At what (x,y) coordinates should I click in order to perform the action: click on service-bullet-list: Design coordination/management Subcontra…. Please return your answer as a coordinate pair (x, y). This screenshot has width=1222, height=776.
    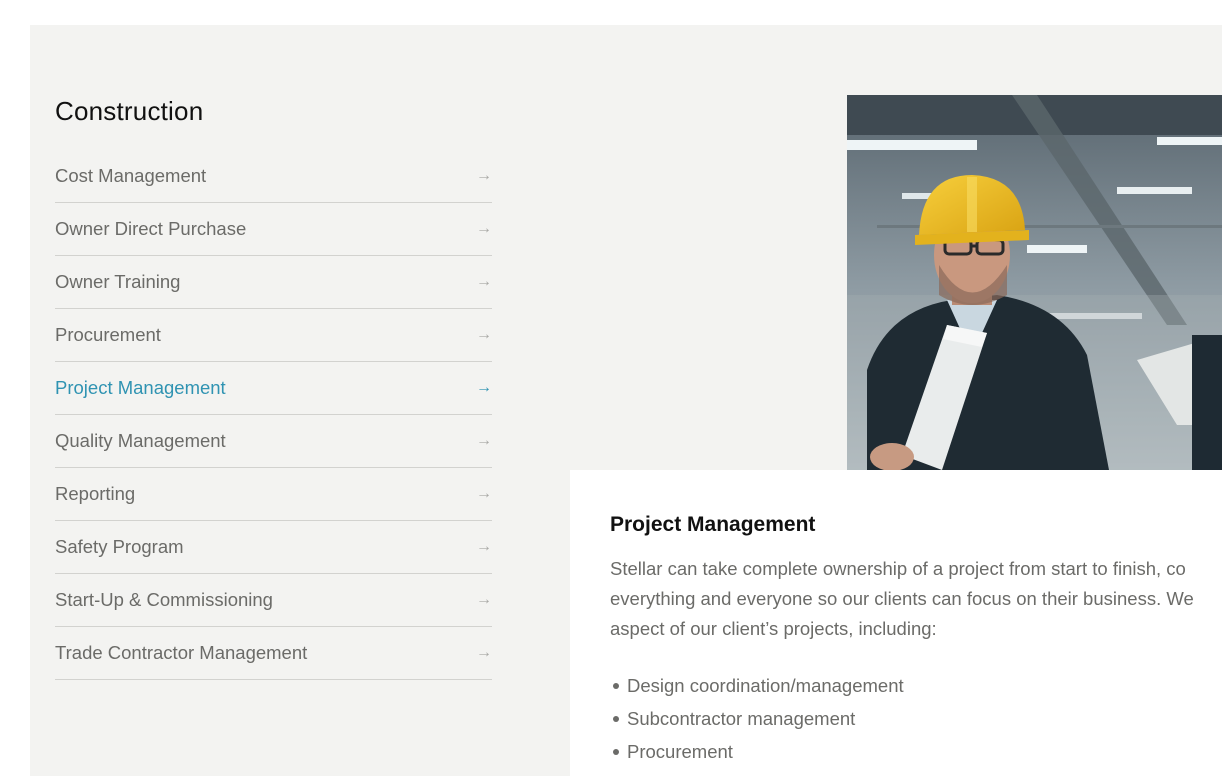
    Looking at the image, I should click on (757, 718).